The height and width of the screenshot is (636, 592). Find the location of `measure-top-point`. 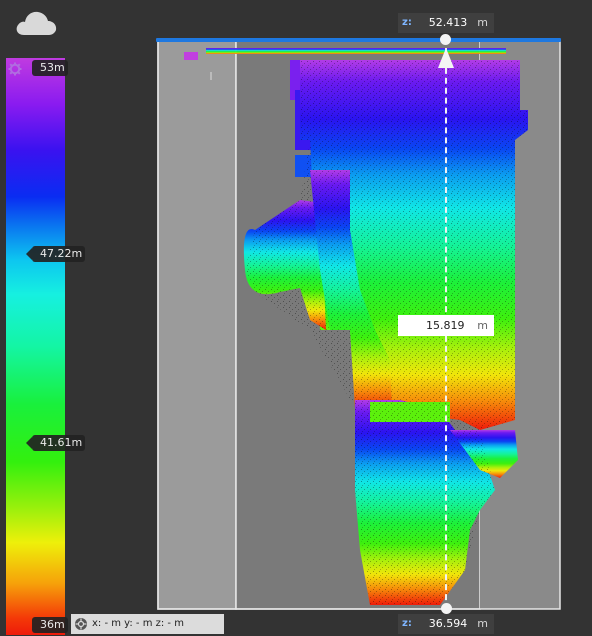

measure-top-point is located at coordinates (445, 39).